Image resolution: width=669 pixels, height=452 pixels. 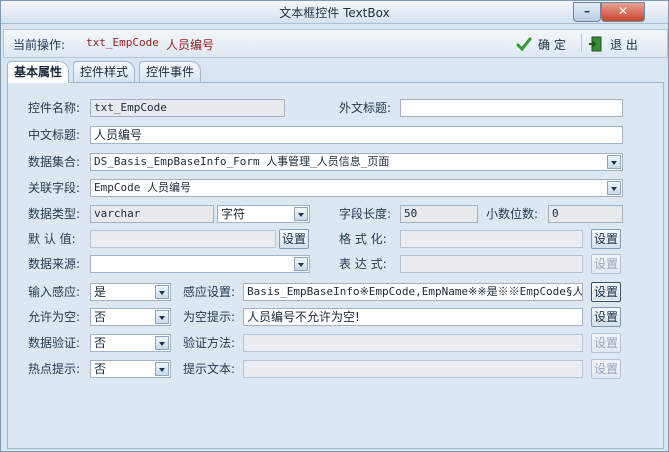 What do you see at coordinates (54, 108) in the screenshot?
I see `control-name-label: 控件名称:` at bounding box center [54, 108].